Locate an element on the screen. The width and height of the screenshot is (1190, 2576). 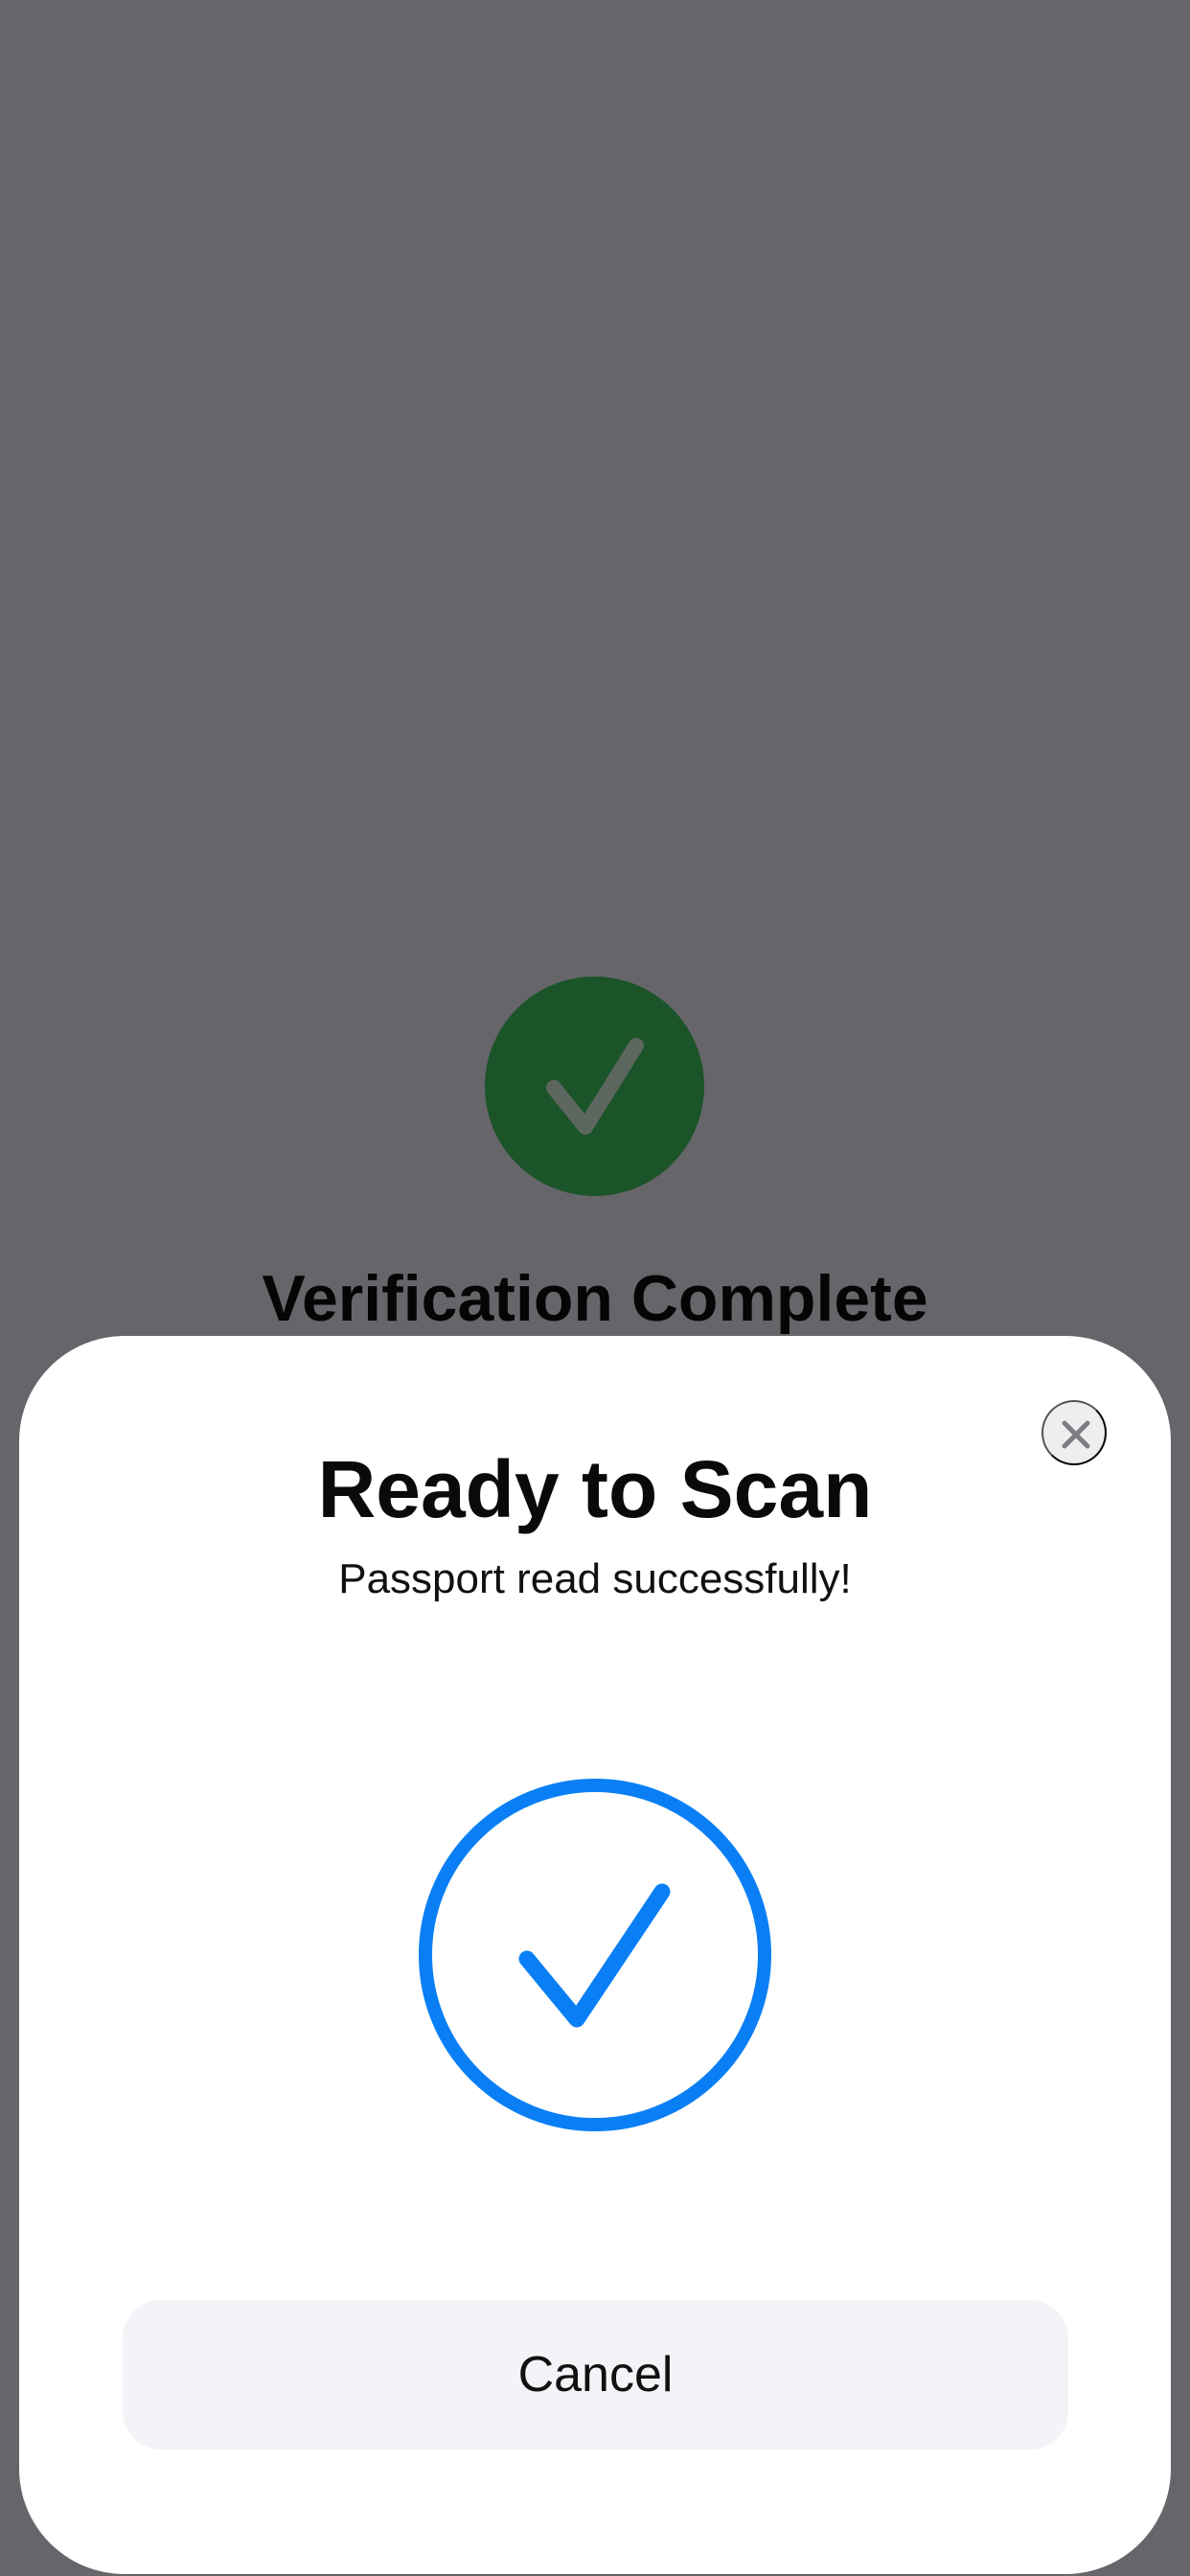
verification-complete-icon is located at coordinates (594, 1086).